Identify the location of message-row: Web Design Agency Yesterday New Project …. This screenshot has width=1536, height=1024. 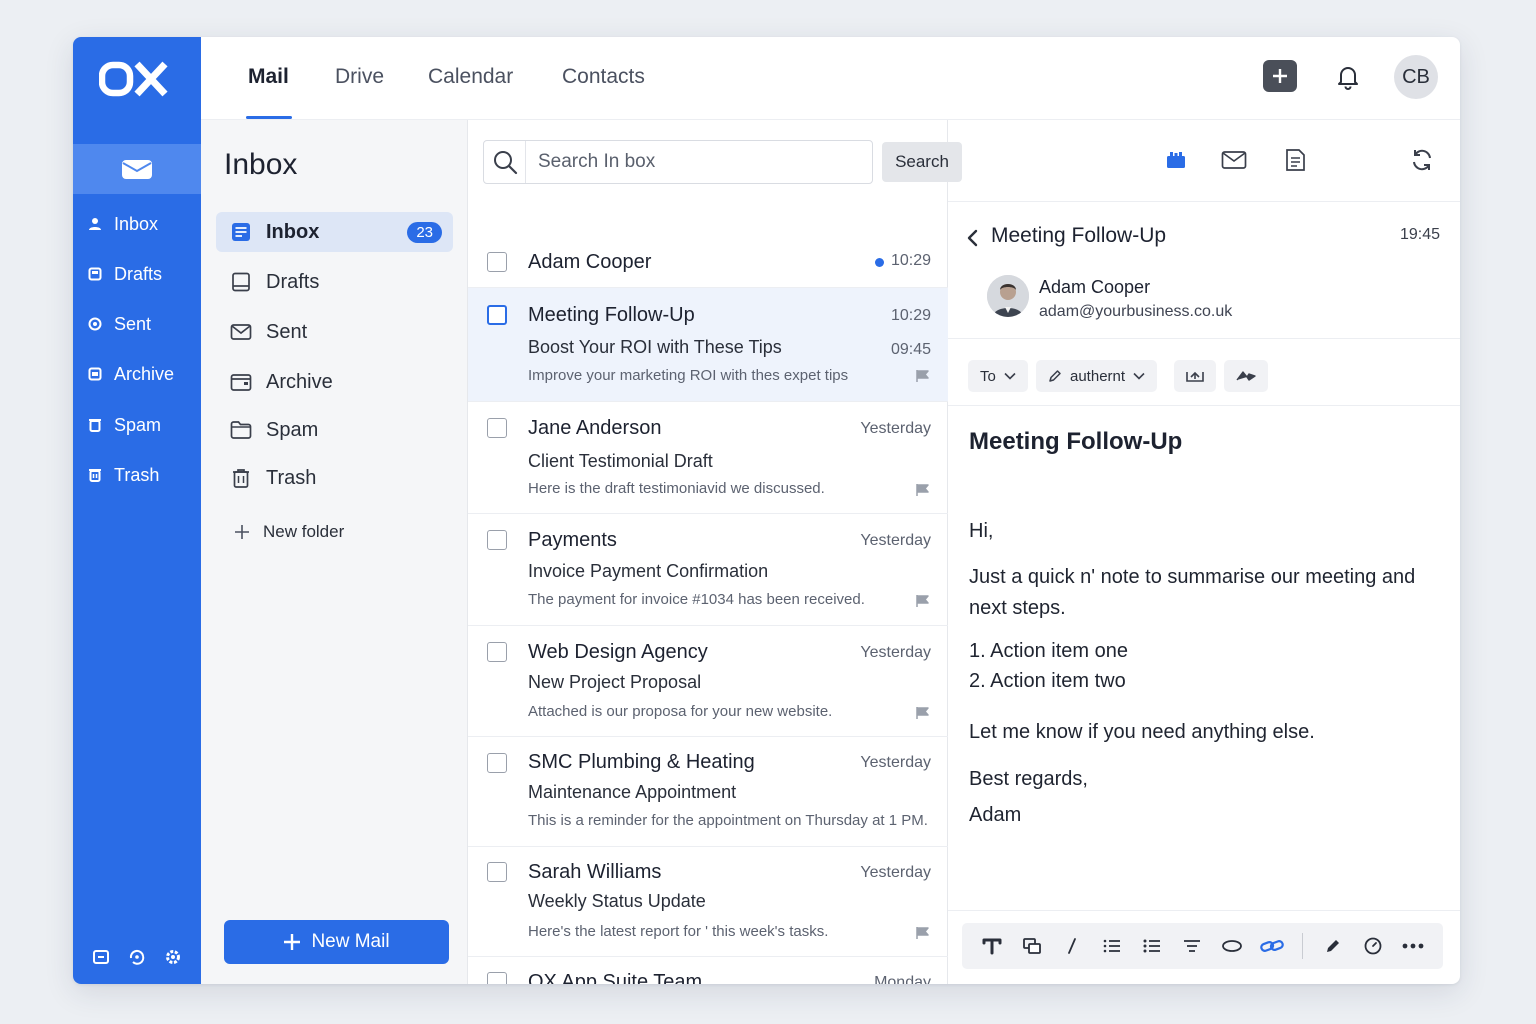
(708, 681).